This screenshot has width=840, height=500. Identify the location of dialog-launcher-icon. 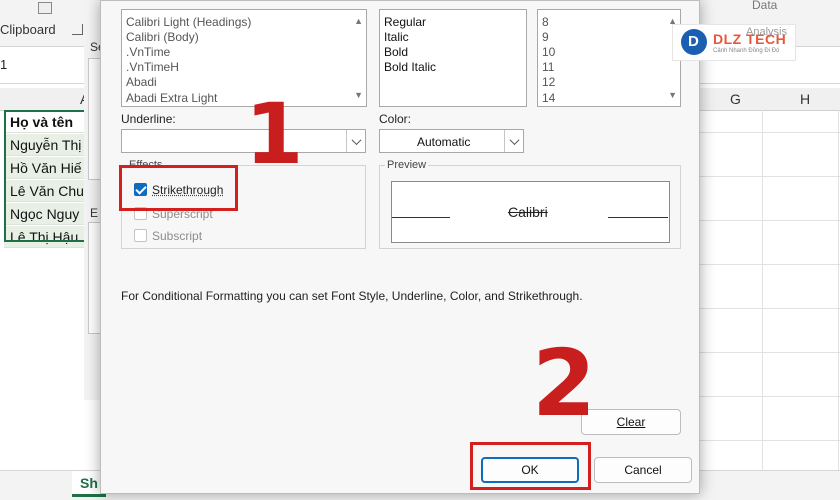
(77, 29).